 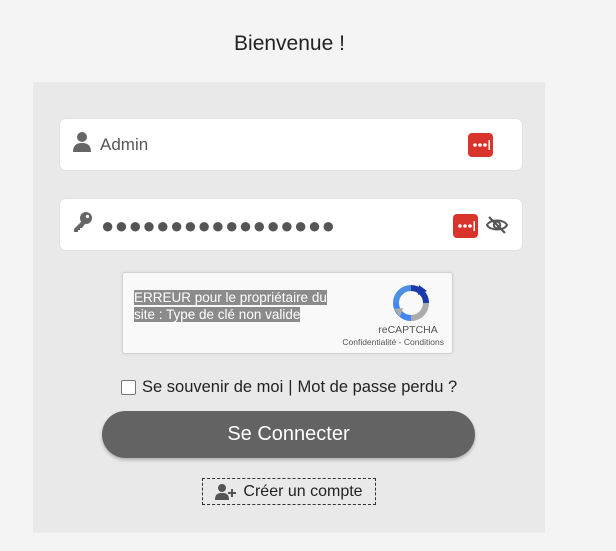 I want to click on add-user-icon, so click(x=226, y=492).